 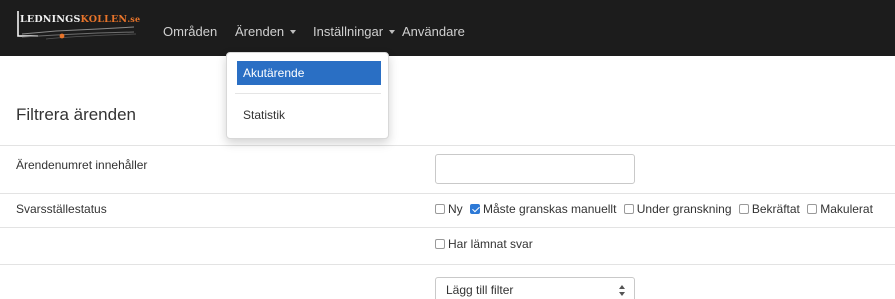 I want to click on checkbox-checked, so click(x=475, y=209).